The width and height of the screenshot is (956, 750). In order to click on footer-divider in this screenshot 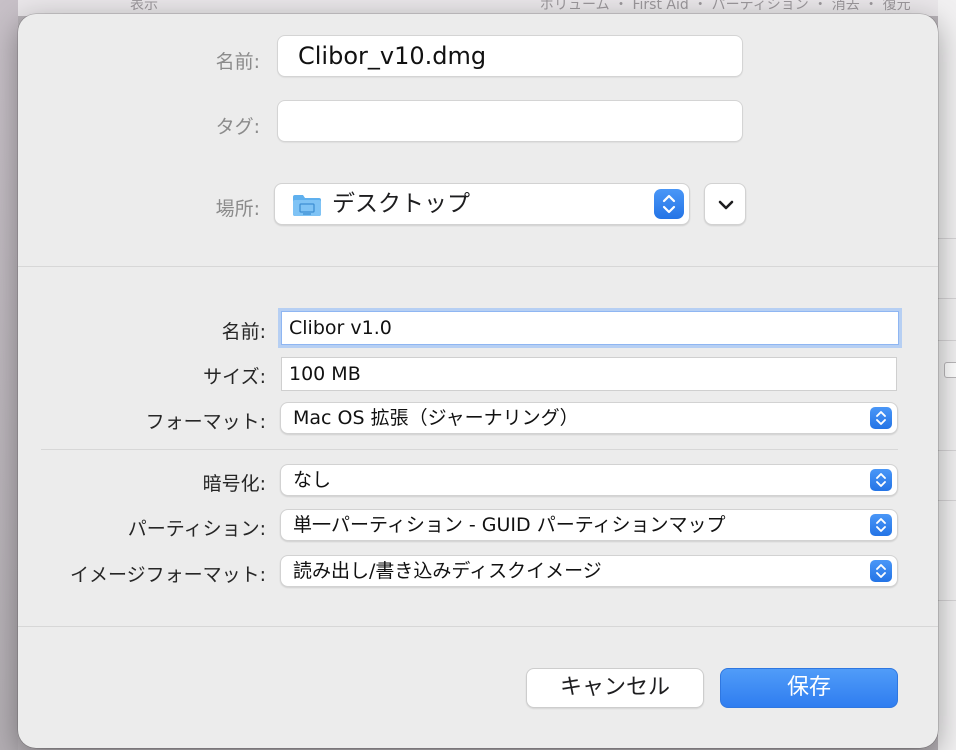, I will do `click(478, 626)`.